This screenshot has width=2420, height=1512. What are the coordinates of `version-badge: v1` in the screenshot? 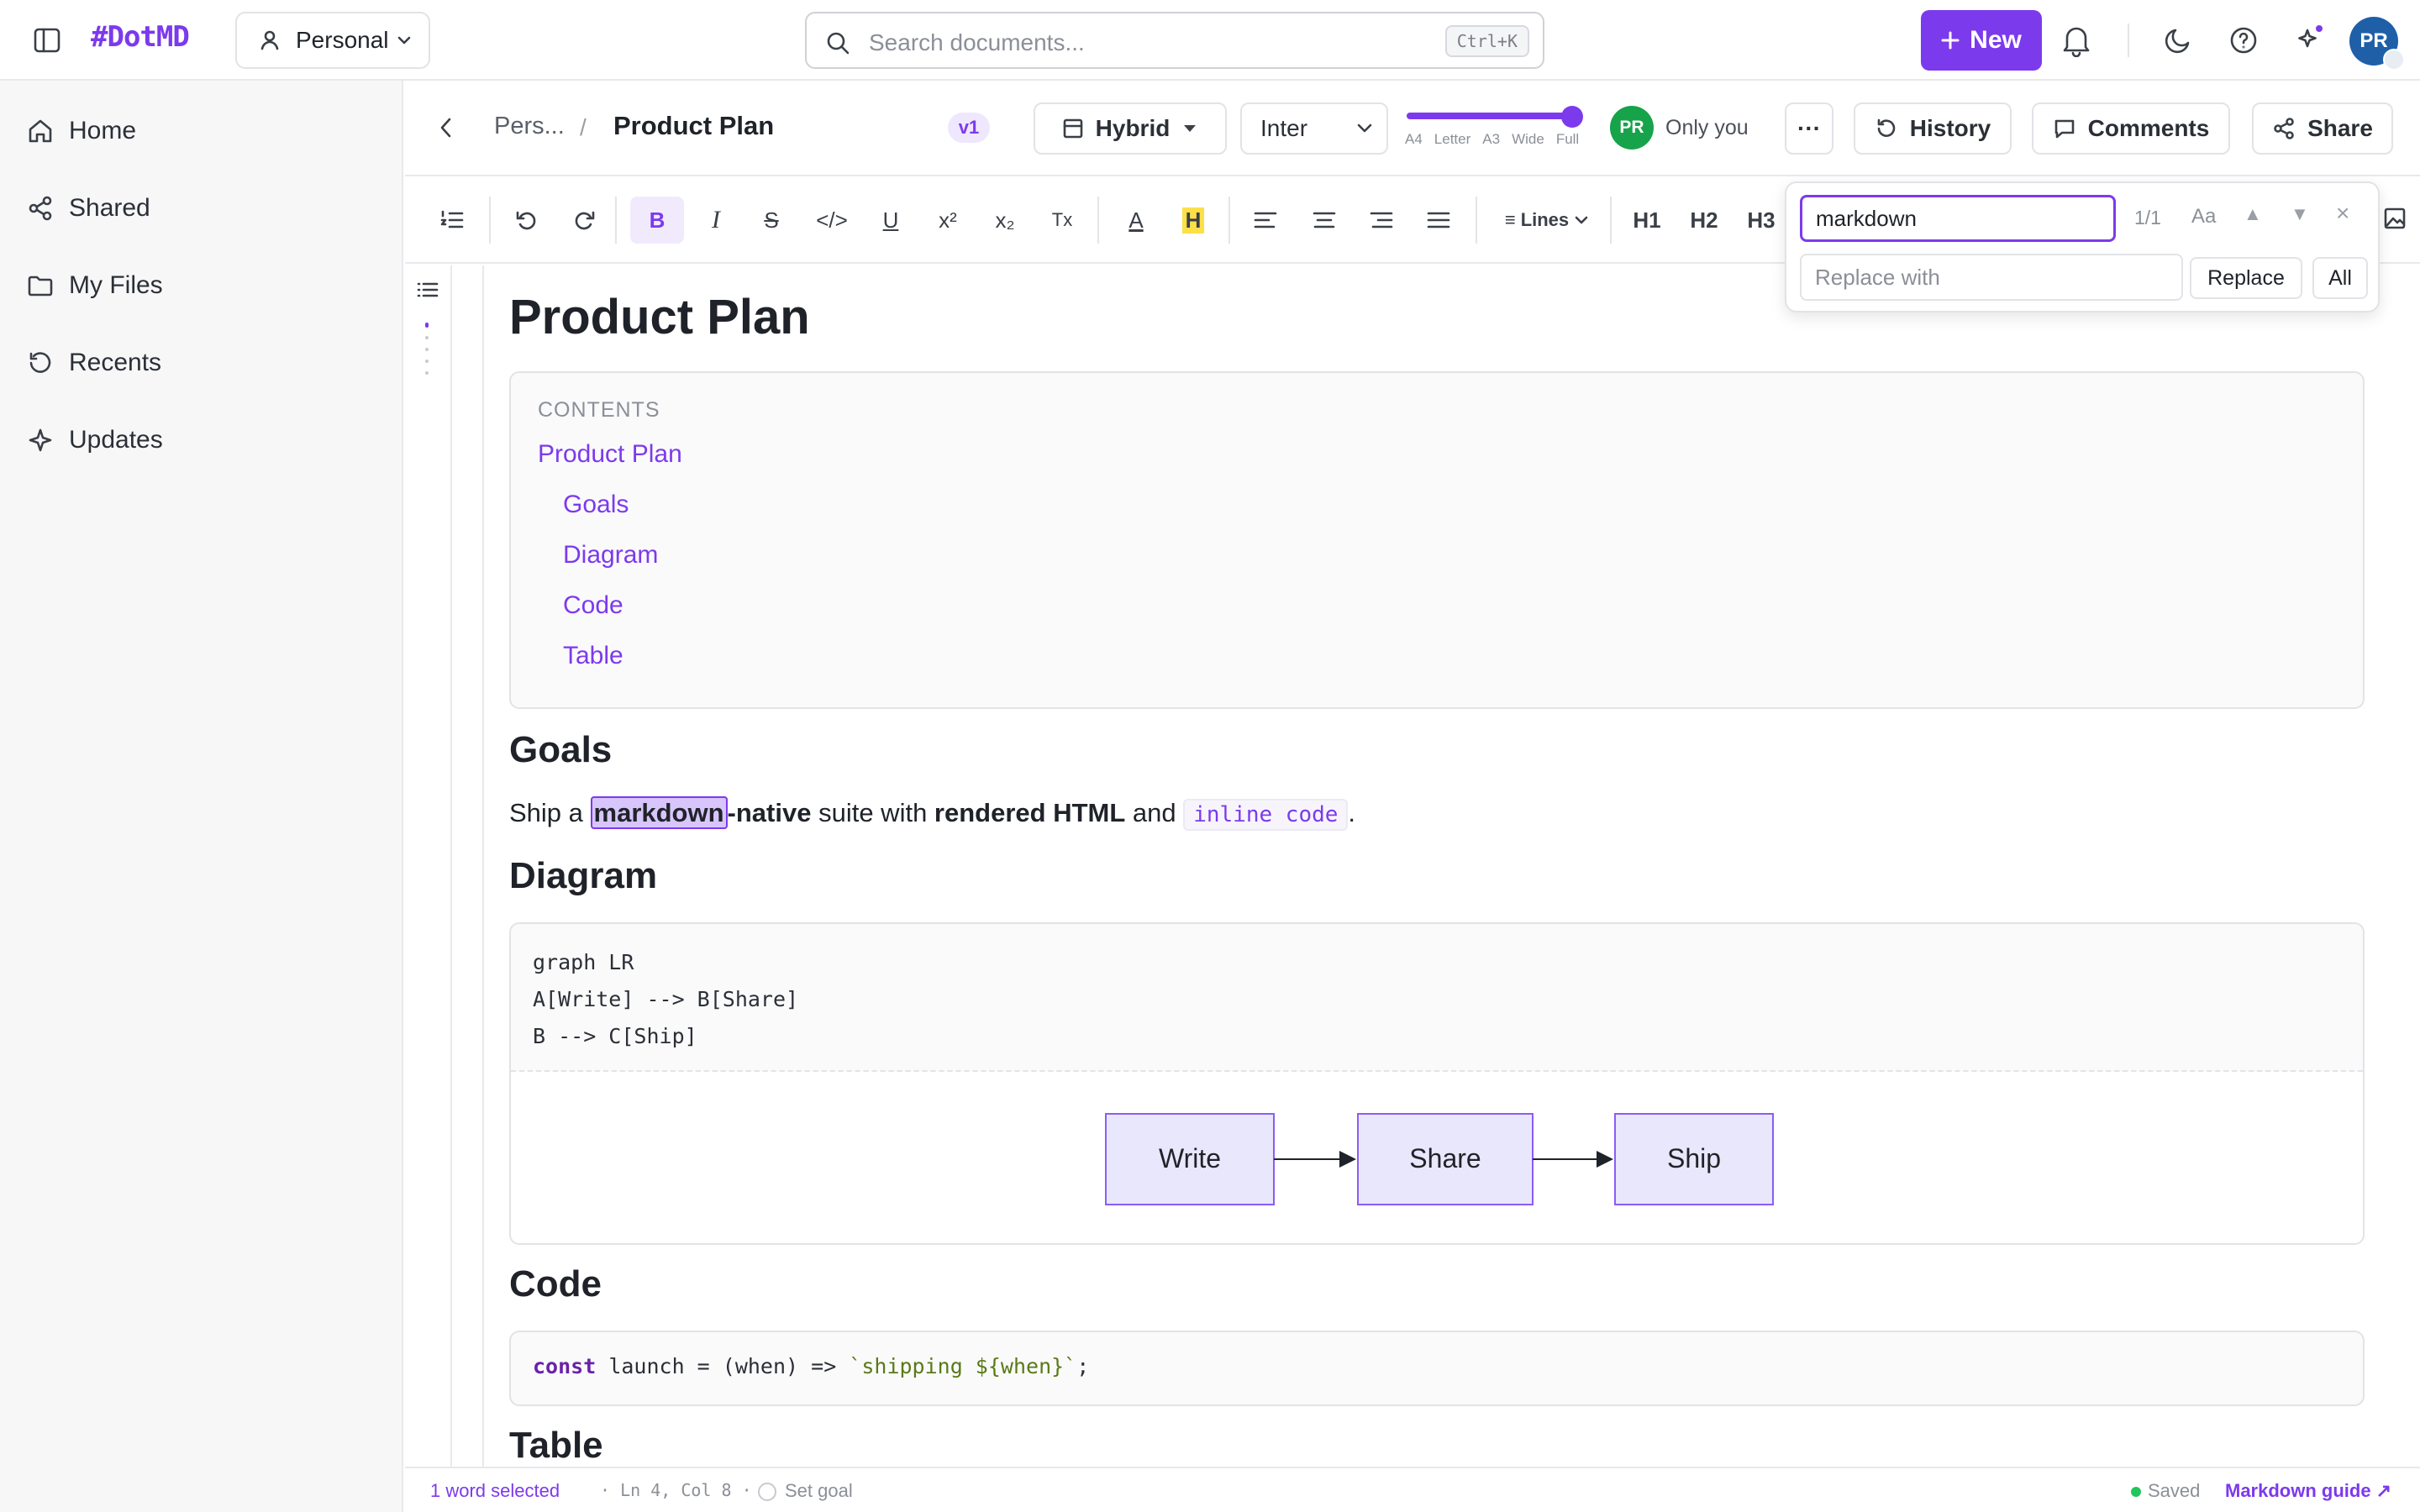 It's located at (969, 128).